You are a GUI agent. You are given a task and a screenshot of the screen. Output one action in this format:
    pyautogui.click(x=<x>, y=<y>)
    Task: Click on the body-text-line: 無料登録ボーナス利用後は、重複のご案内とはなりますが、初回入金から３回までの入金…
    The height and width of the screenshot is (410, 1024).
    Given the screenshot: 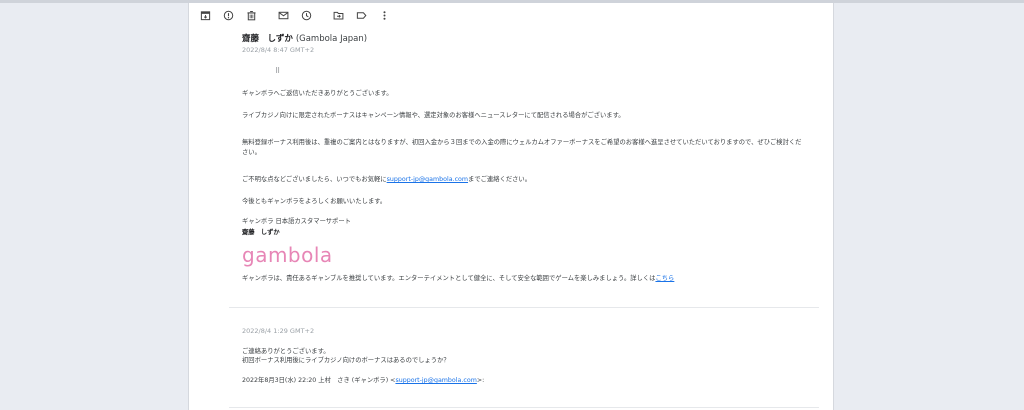 What is the action you would take?
    pyautogui.click(x=522, y=142)
    